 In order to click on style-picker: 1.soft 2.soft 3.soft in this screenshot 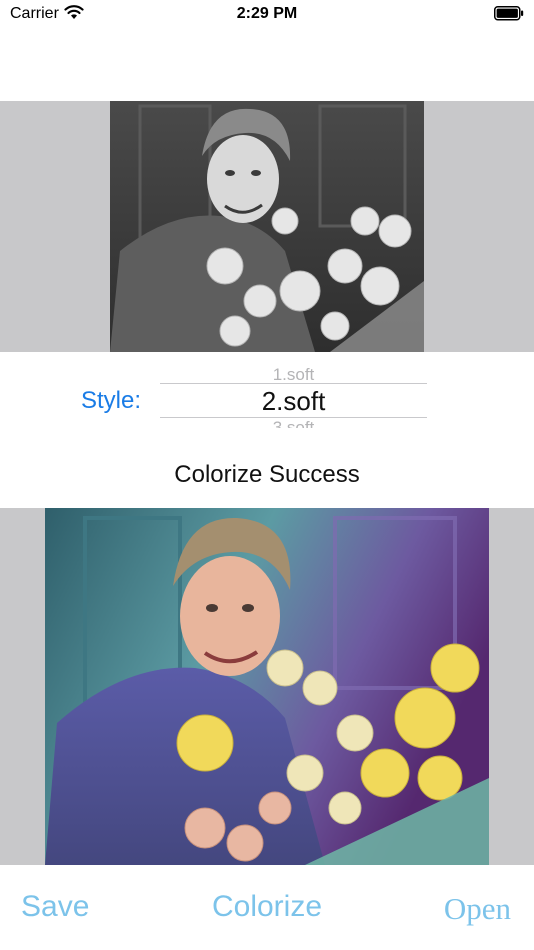, I will do `click(293, 395)`.